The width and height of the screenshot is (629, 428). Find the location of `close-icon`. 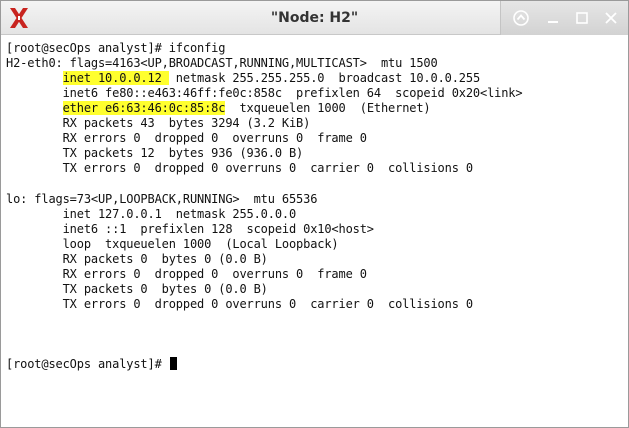

close-icon is located at coordinates (611, 18).